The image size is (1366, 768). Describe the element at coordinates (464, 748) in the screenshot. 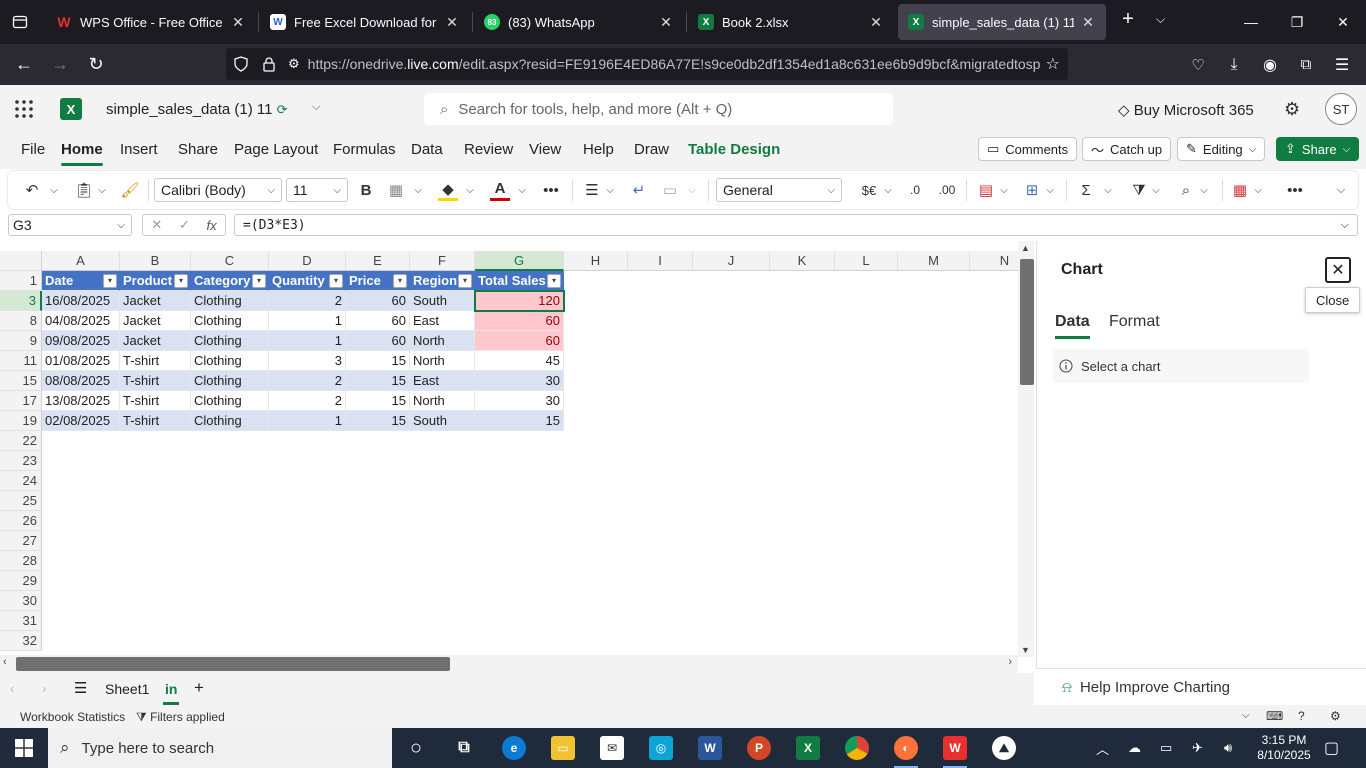

I see `task-view-icon: ⧉` at that location.